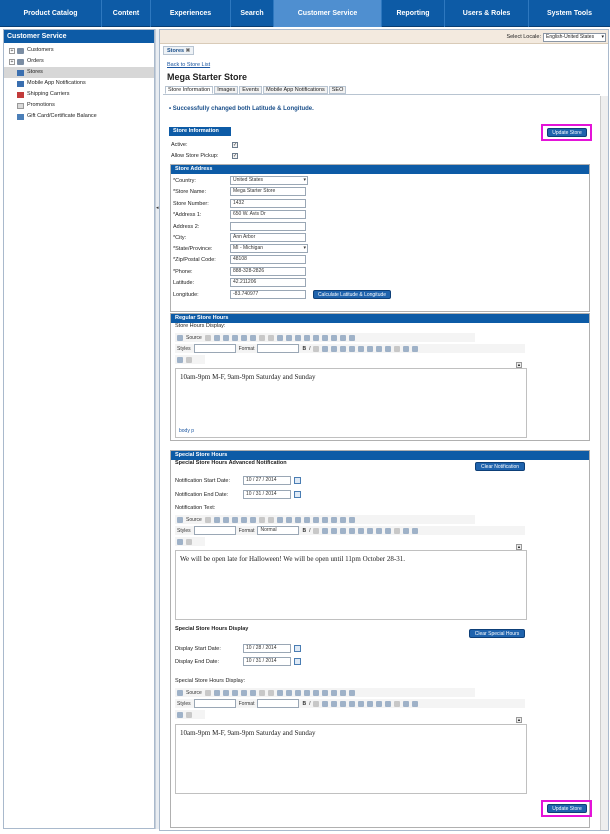 This screenshot has height=834, width=610. Describe the element at coordinates (243, 519) in the screenshot. I see `paste-word-icon` at that location.